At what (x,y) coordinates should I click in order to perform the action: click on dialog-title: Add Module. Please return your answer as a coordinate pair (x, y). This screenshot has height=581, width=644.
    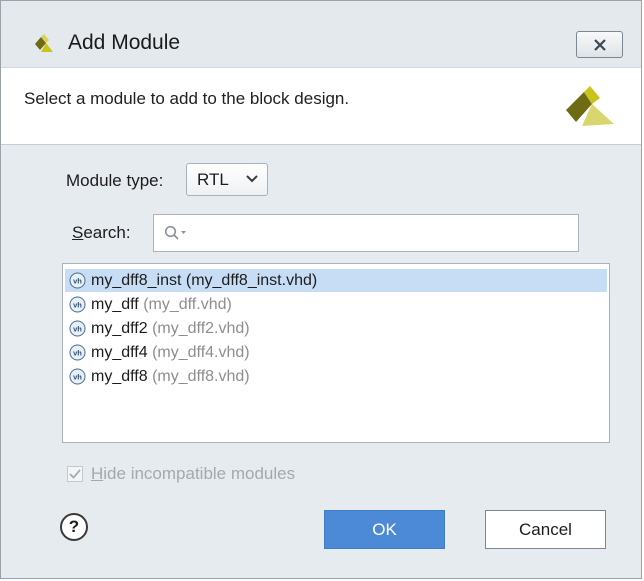
    Looking at the image, I should click on (124, 42).